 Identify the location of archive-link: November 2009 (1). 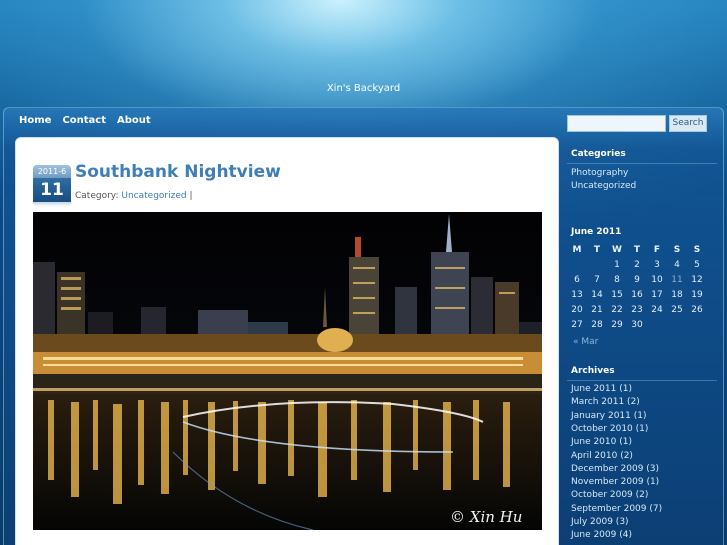
(615, 482).